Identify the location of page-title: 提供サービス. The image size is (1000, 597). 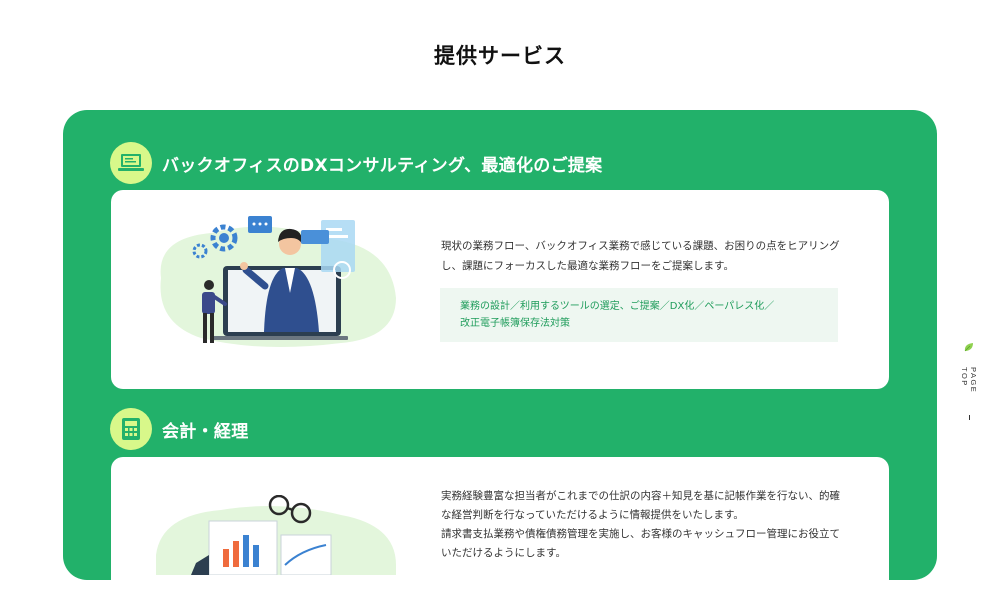
(500, 56).